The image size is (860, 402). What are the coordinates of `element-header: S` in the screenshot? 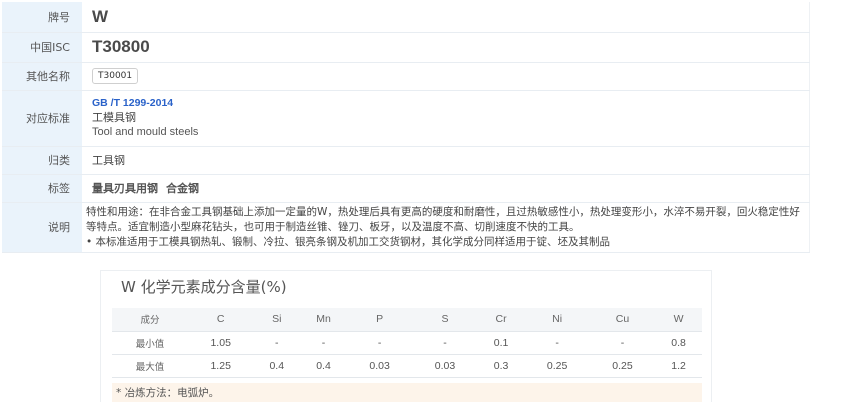 It's located at (445, 320).